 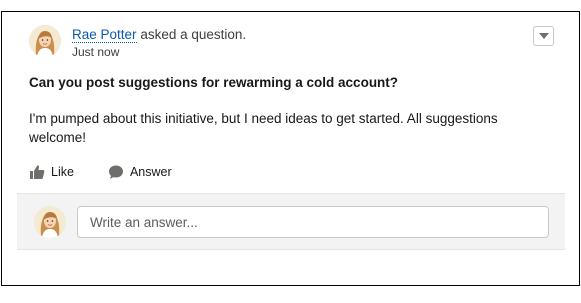 I want to click on current-user-avatar-image, so click(x=50, y=222).